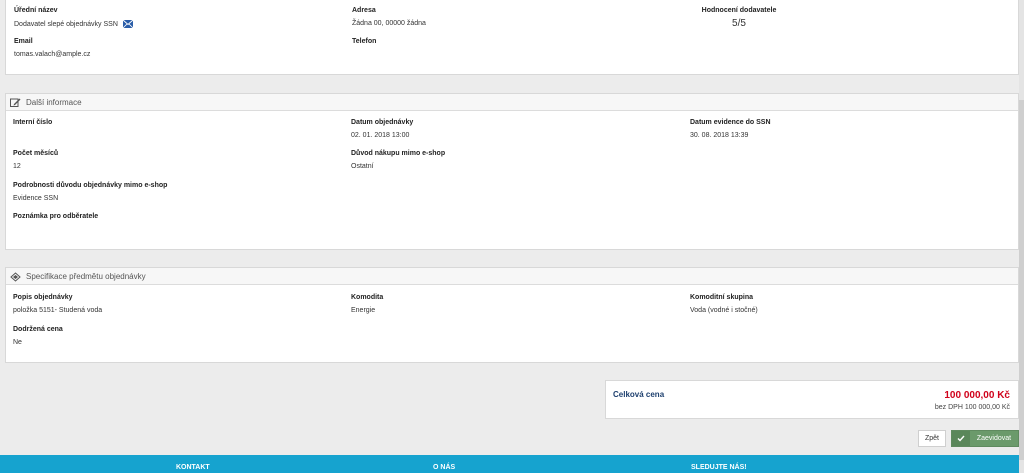 Image resolution: width=1024 pixels, height=473 pixels. What do you see at coordinates (509, 464) in the screenshot?
I see `footer: KONTAKT O NÁS SLEDUJTE NÁS!` at bounding box center [509, 464].